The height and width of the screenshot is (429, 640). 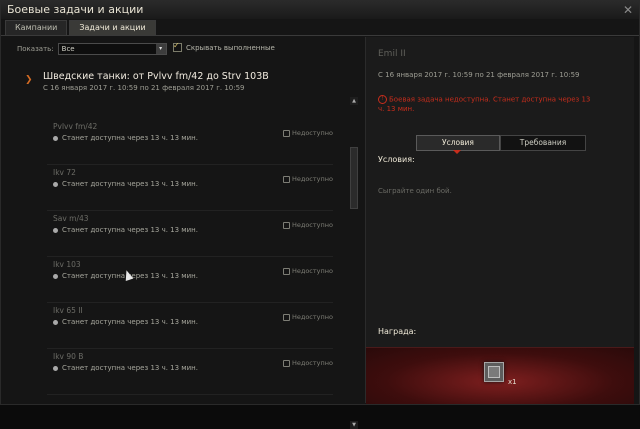 I want to click on detail-tabs: Условия Требования, so click(x=501, y=144).